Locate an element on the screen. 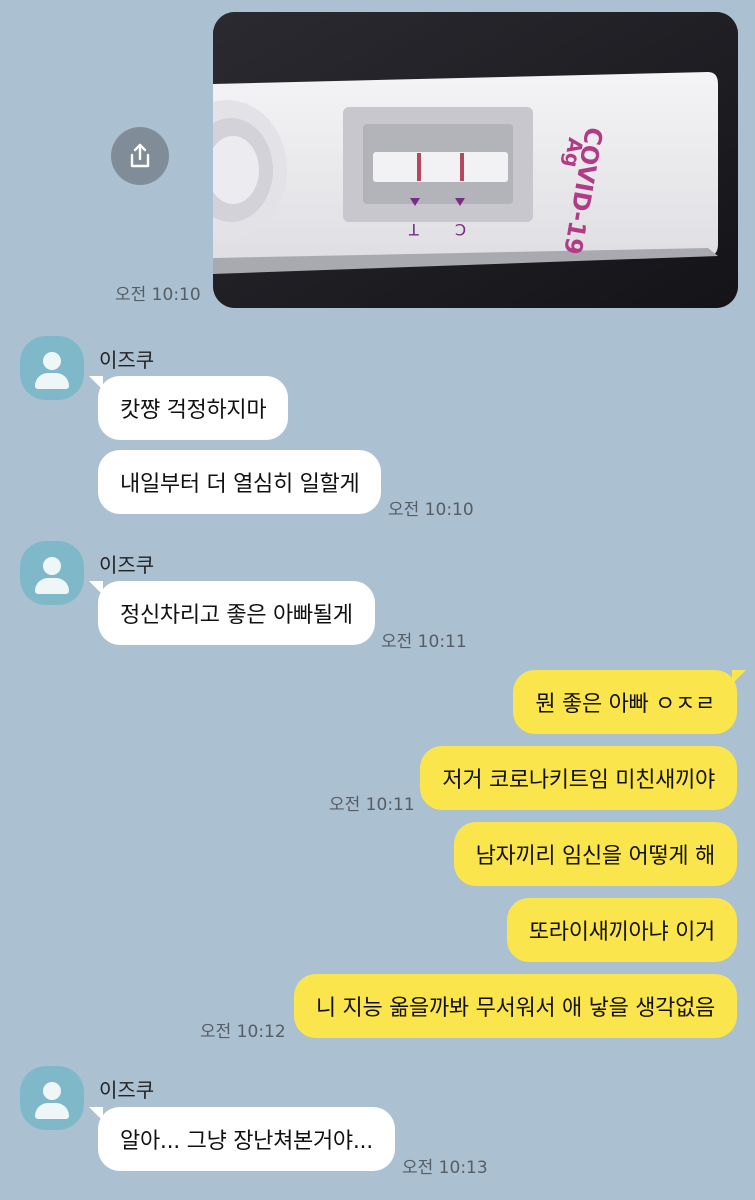 Image resolution: width=755 pixels, height=1200 pixels. share-icon is located at coordinates (140, 155).